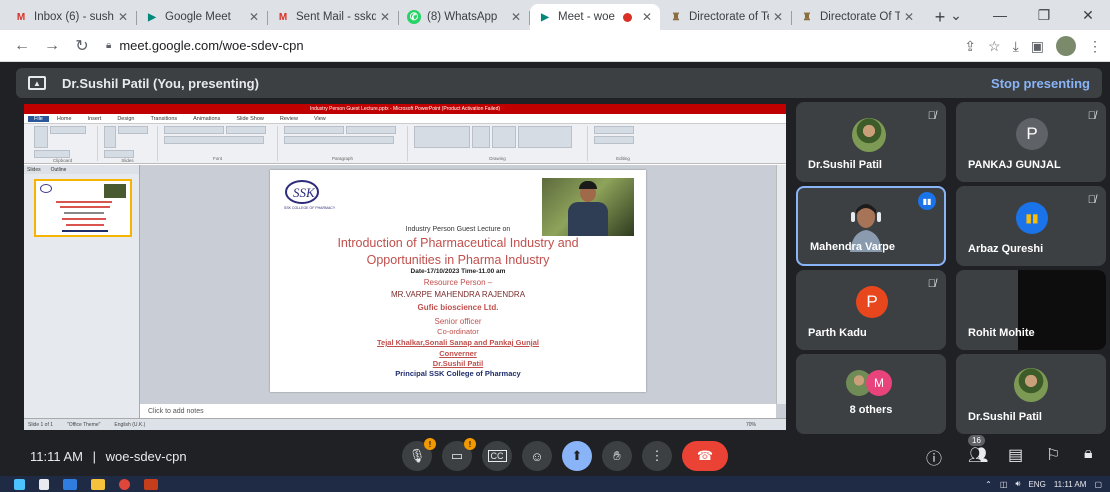 This screenshot has width=1110, height=492. What do you see at coordinates (1037, 46) in the screenshot?
I see `sidepanel-icon: ▣` at bounding box center [1037, 46].